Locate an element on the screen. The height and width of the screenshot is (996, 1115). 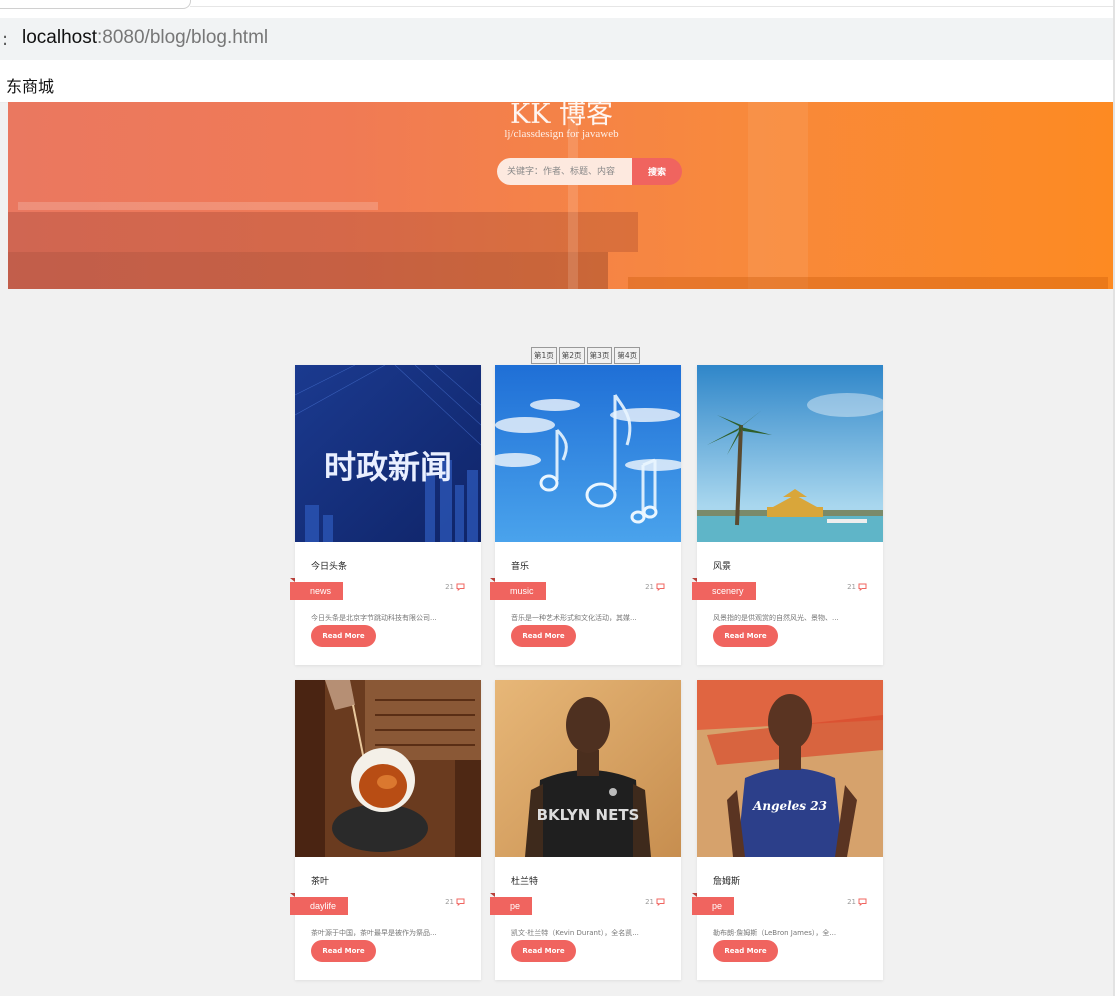
bookmarks-bar: 东商城 is located at coordinates (557, 81).